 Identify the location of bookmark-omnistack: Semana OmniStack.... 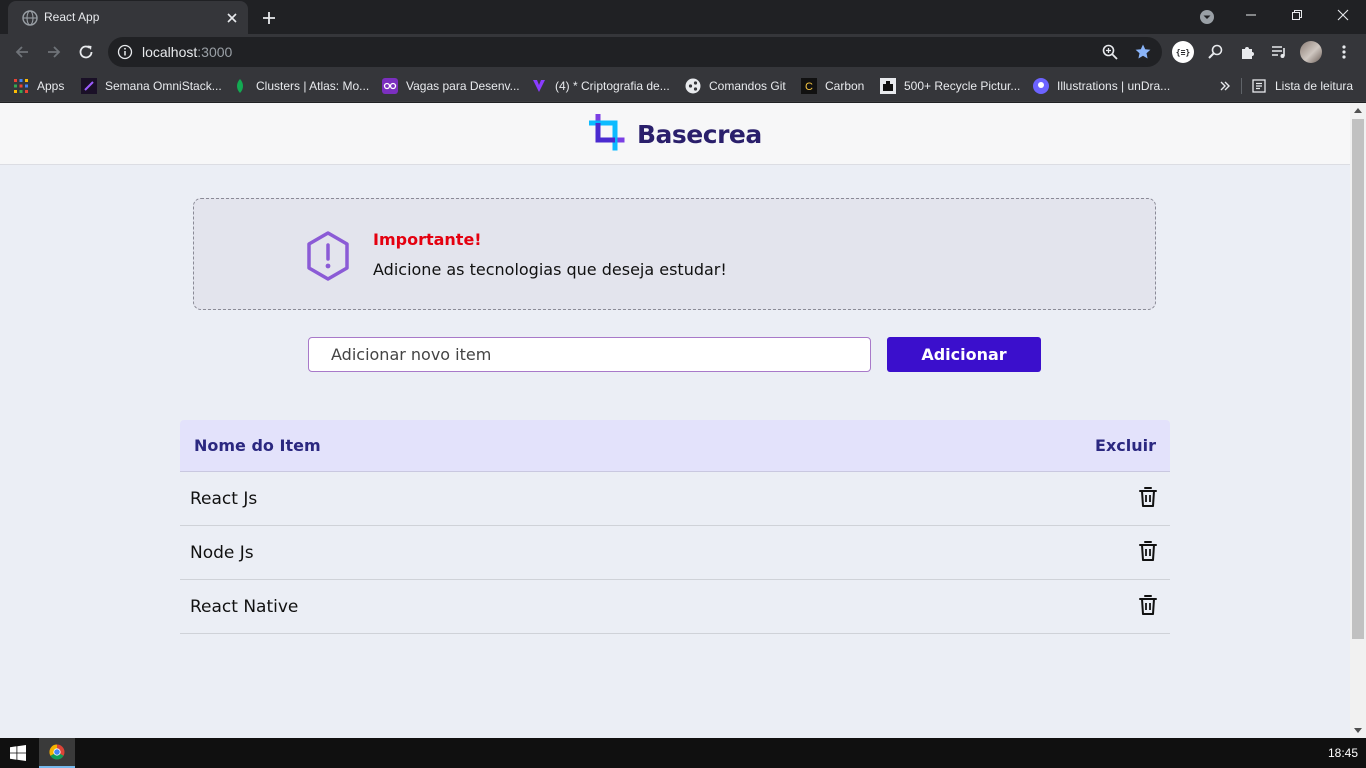
(151, 86).